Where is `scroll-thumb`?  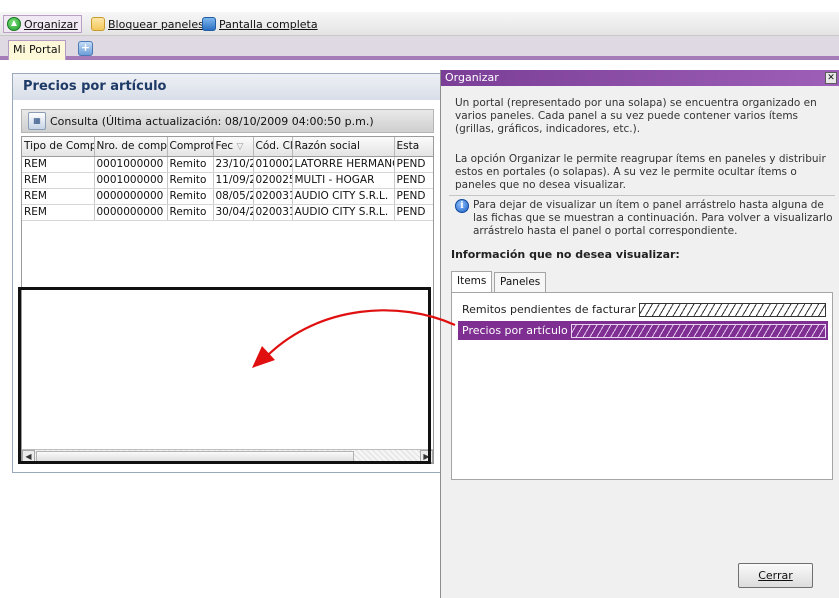
scroll-thumb is located at coordinates (195, 456).